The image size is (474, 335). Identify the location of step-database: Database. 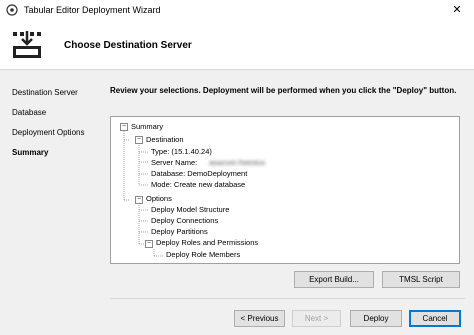
(29, 112).